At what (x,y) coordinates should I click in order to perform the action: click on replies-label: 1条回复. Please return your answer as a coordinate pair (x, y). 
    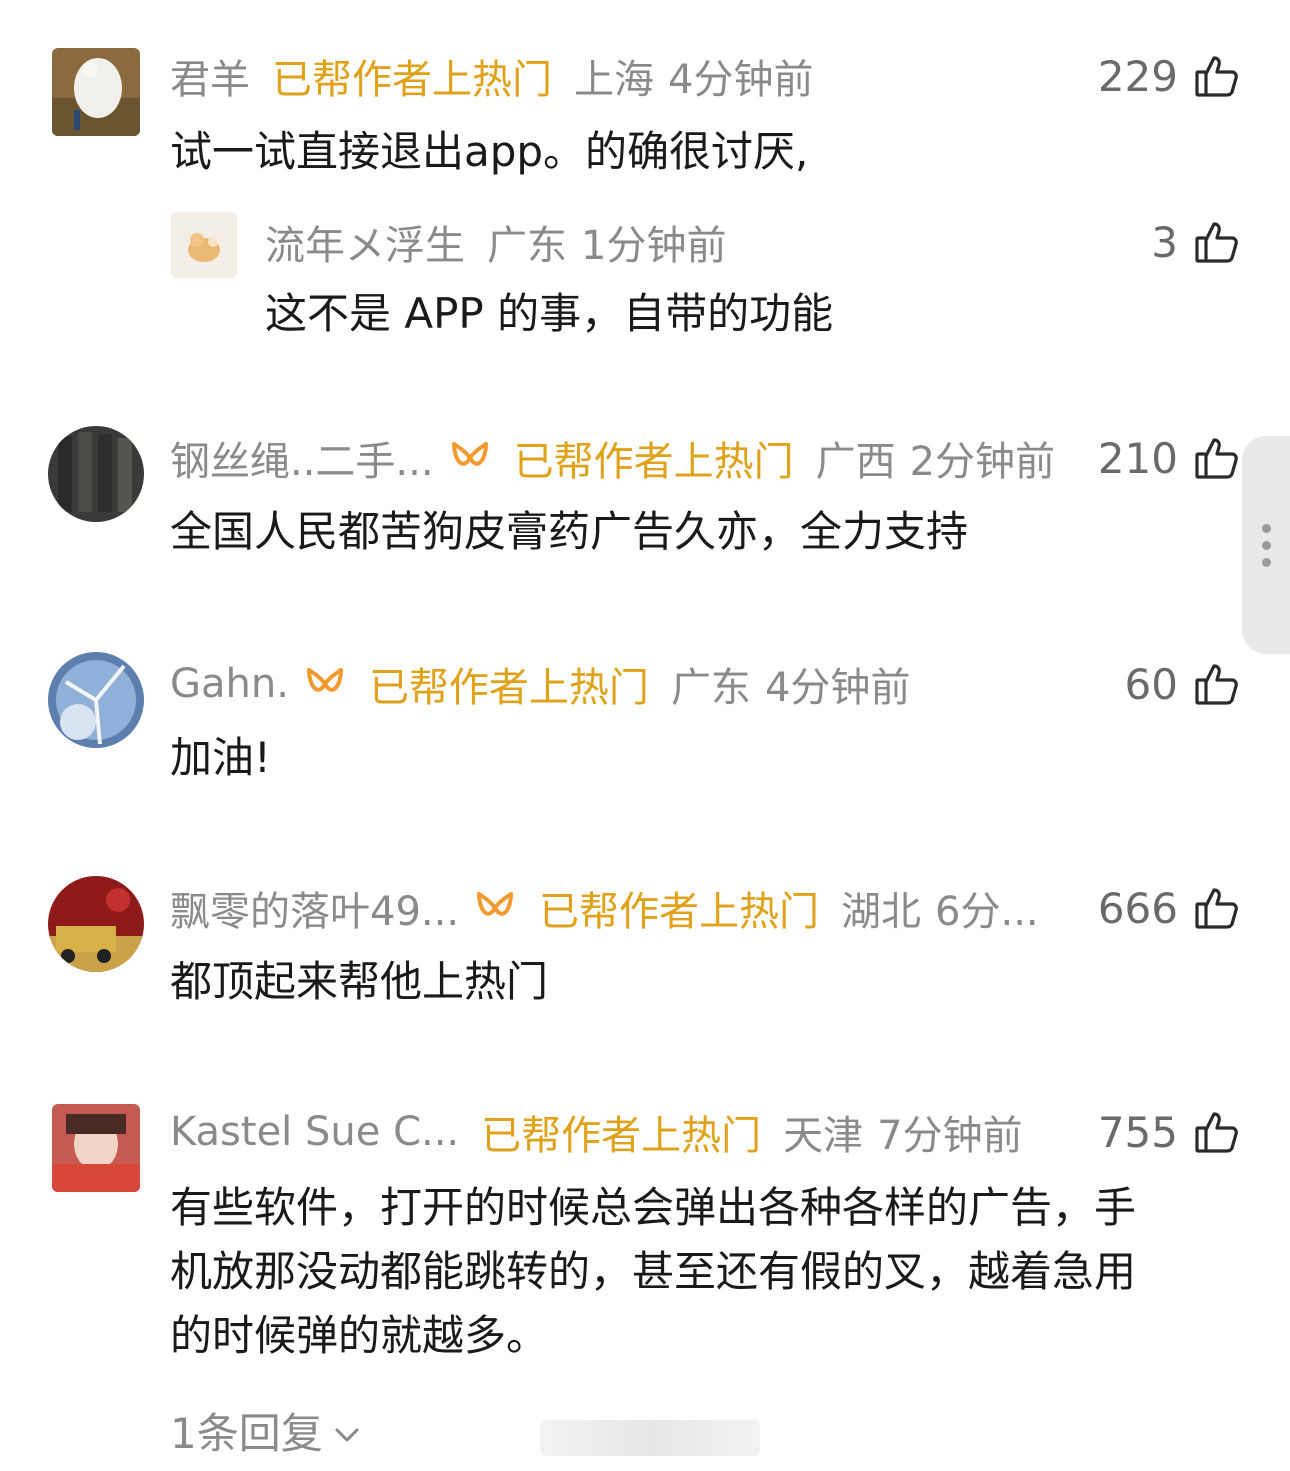
    Looking at the image, I should click on (246, 1433).